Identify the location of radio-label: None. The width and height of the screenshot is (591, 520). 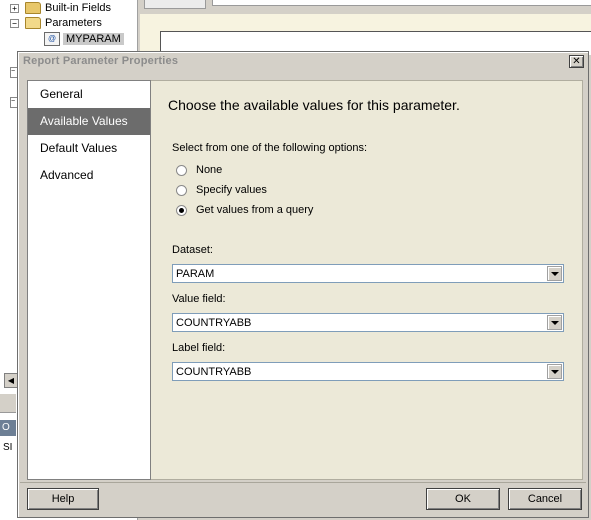
(209, 170).